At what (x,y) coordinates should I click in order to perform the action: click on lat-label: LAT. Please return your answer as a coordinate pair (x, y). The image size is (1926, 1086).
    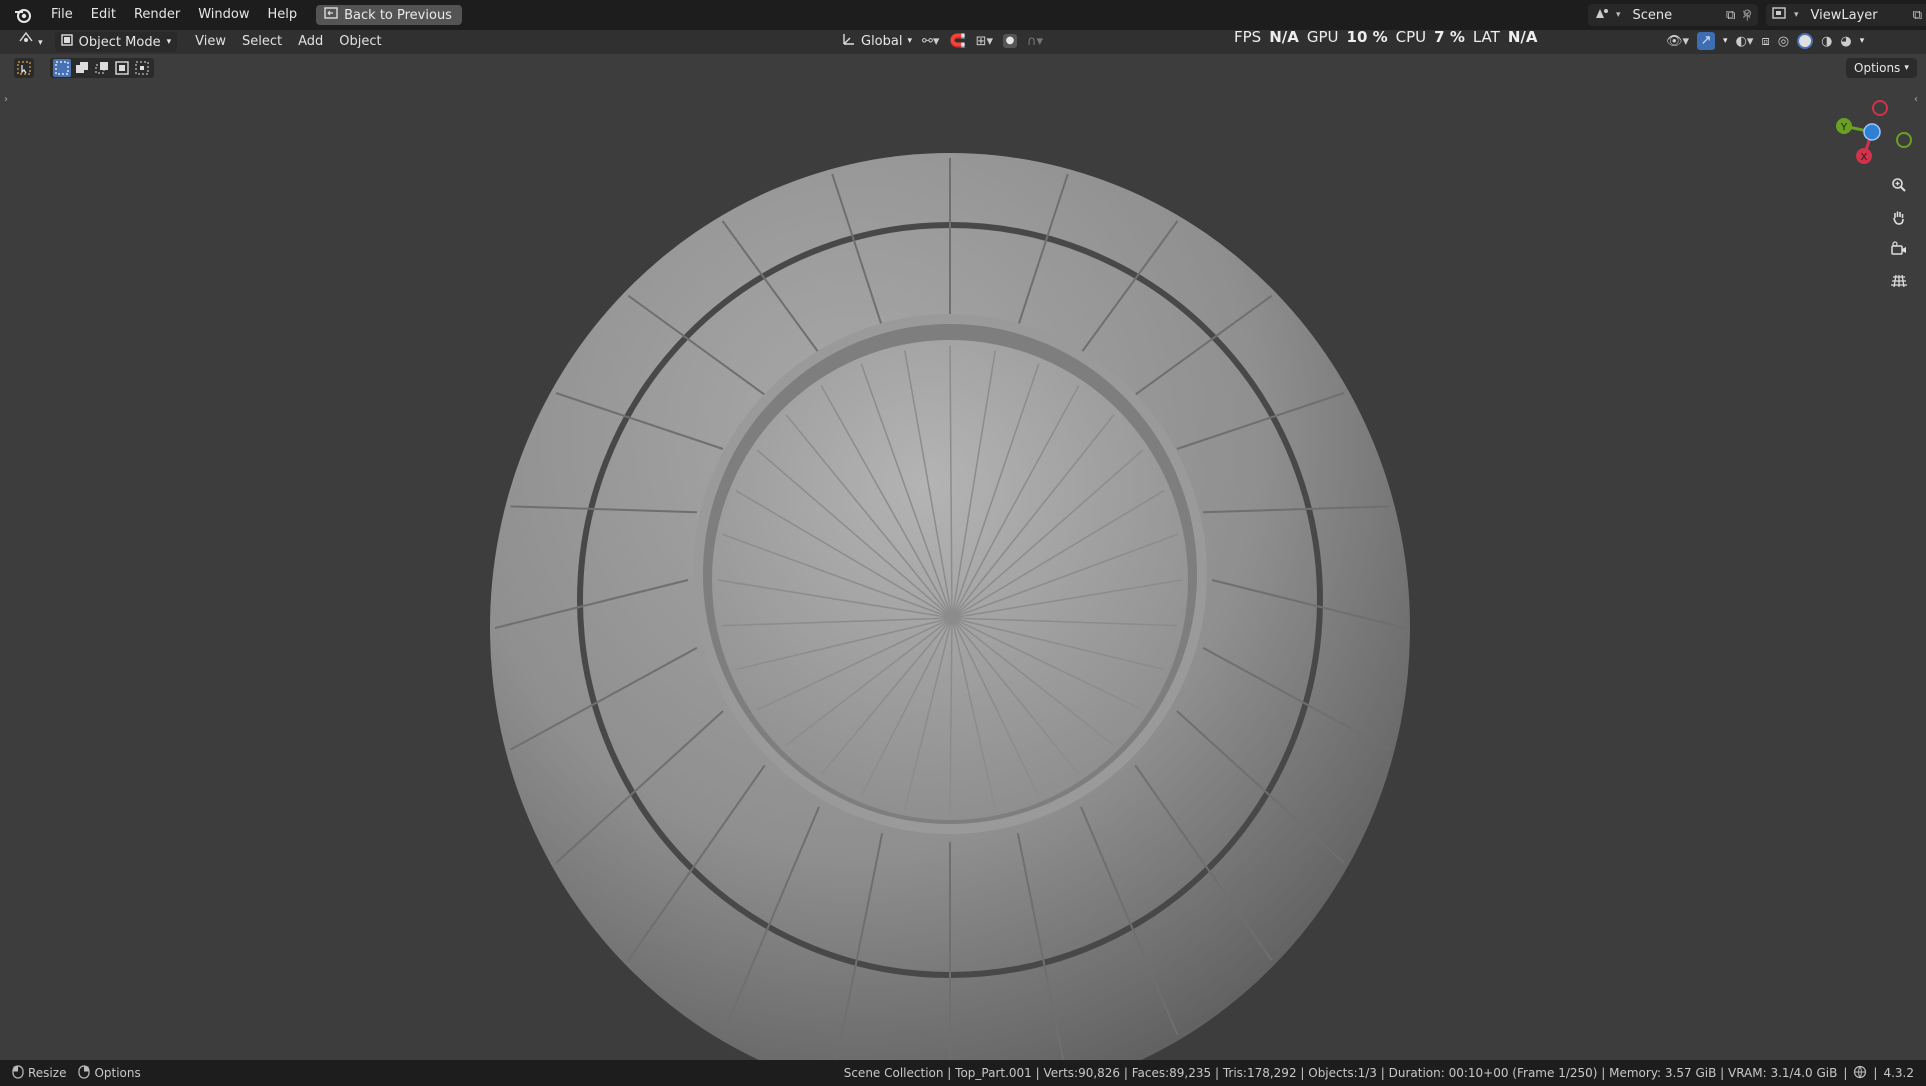
    Looking at the image, I should click on (1486, 37).